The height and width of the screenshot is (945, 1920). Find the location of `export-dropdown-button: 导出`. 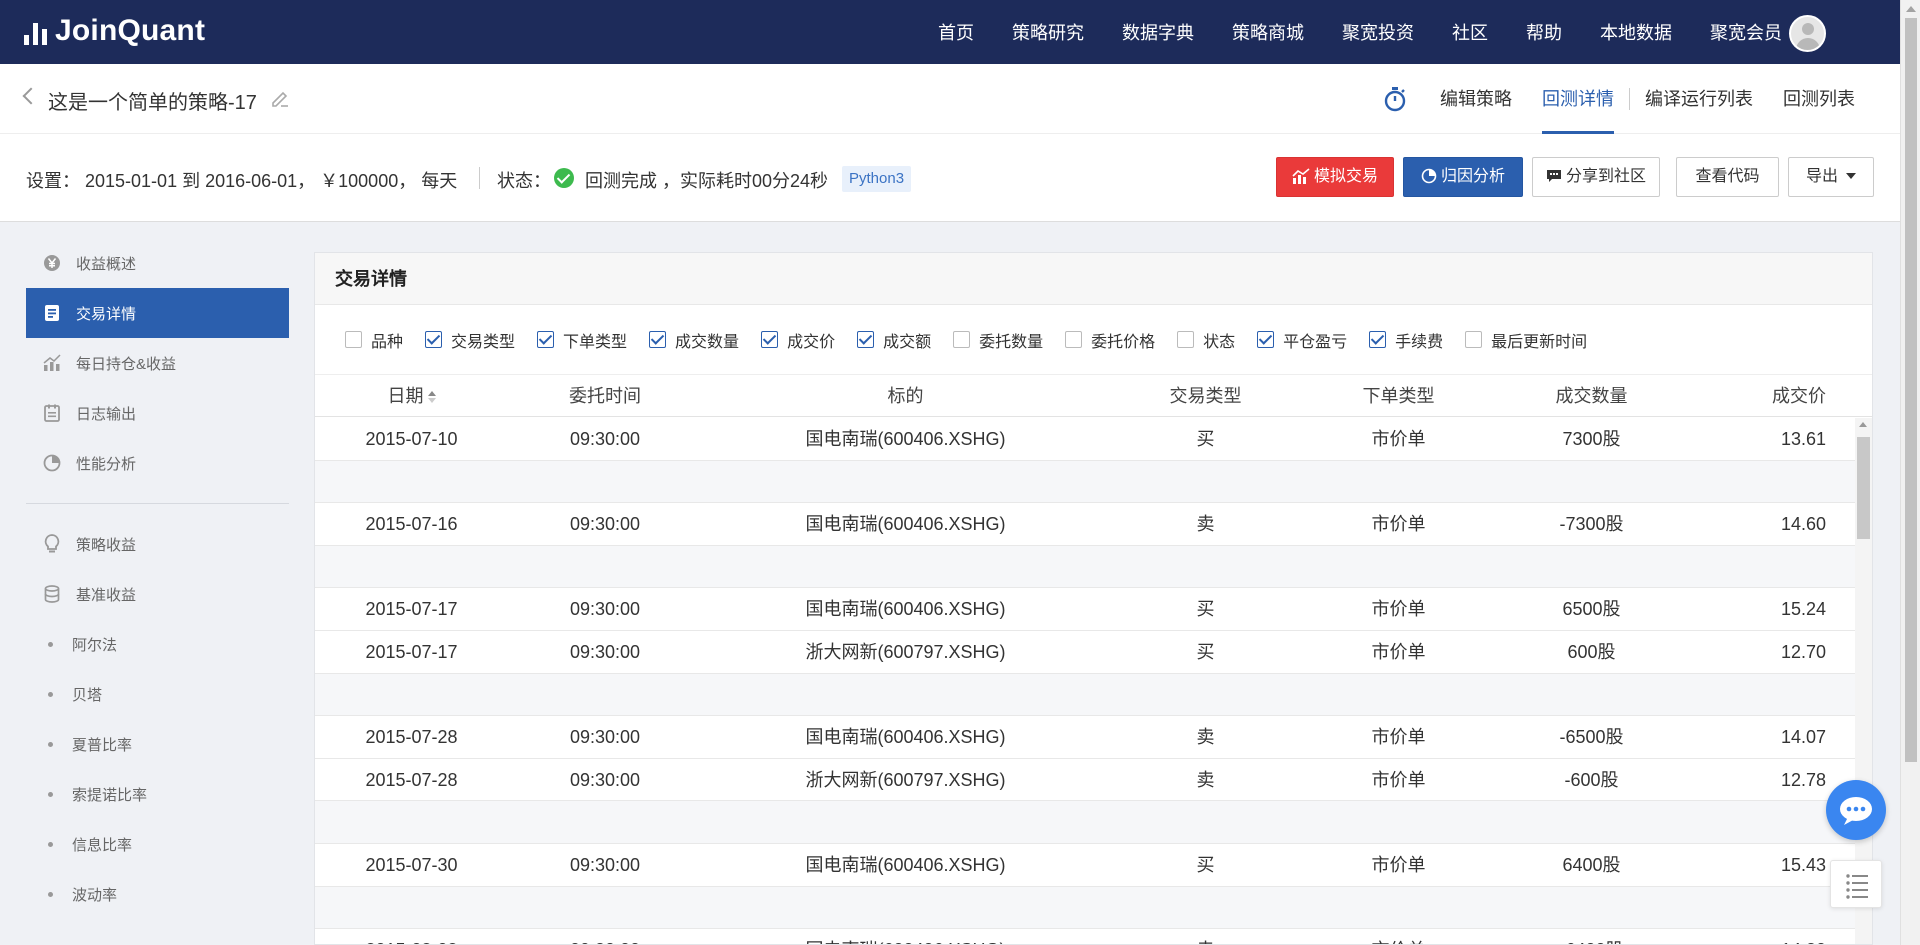

export-dropdown-button: 导出 is located at coordinates (1831, 177).